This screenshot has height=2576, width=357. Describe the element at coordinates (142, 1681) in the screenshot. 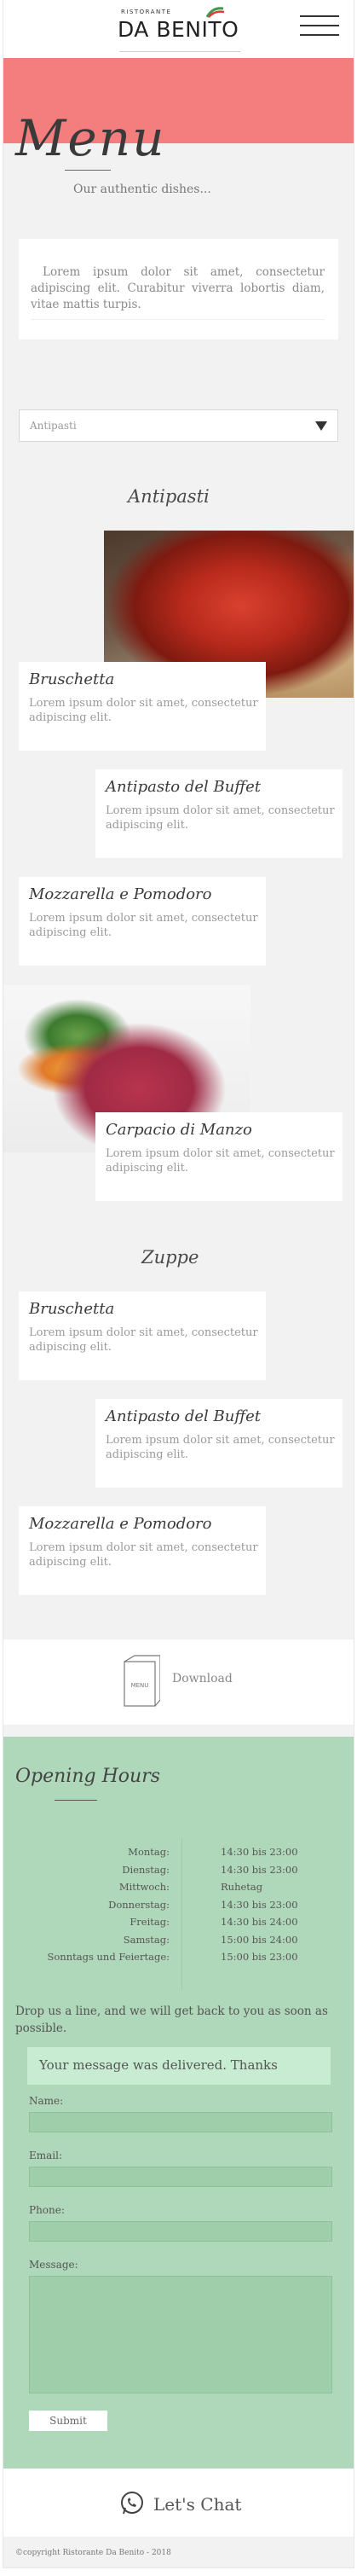

I see `menu-book-icon: MENU` at that location.